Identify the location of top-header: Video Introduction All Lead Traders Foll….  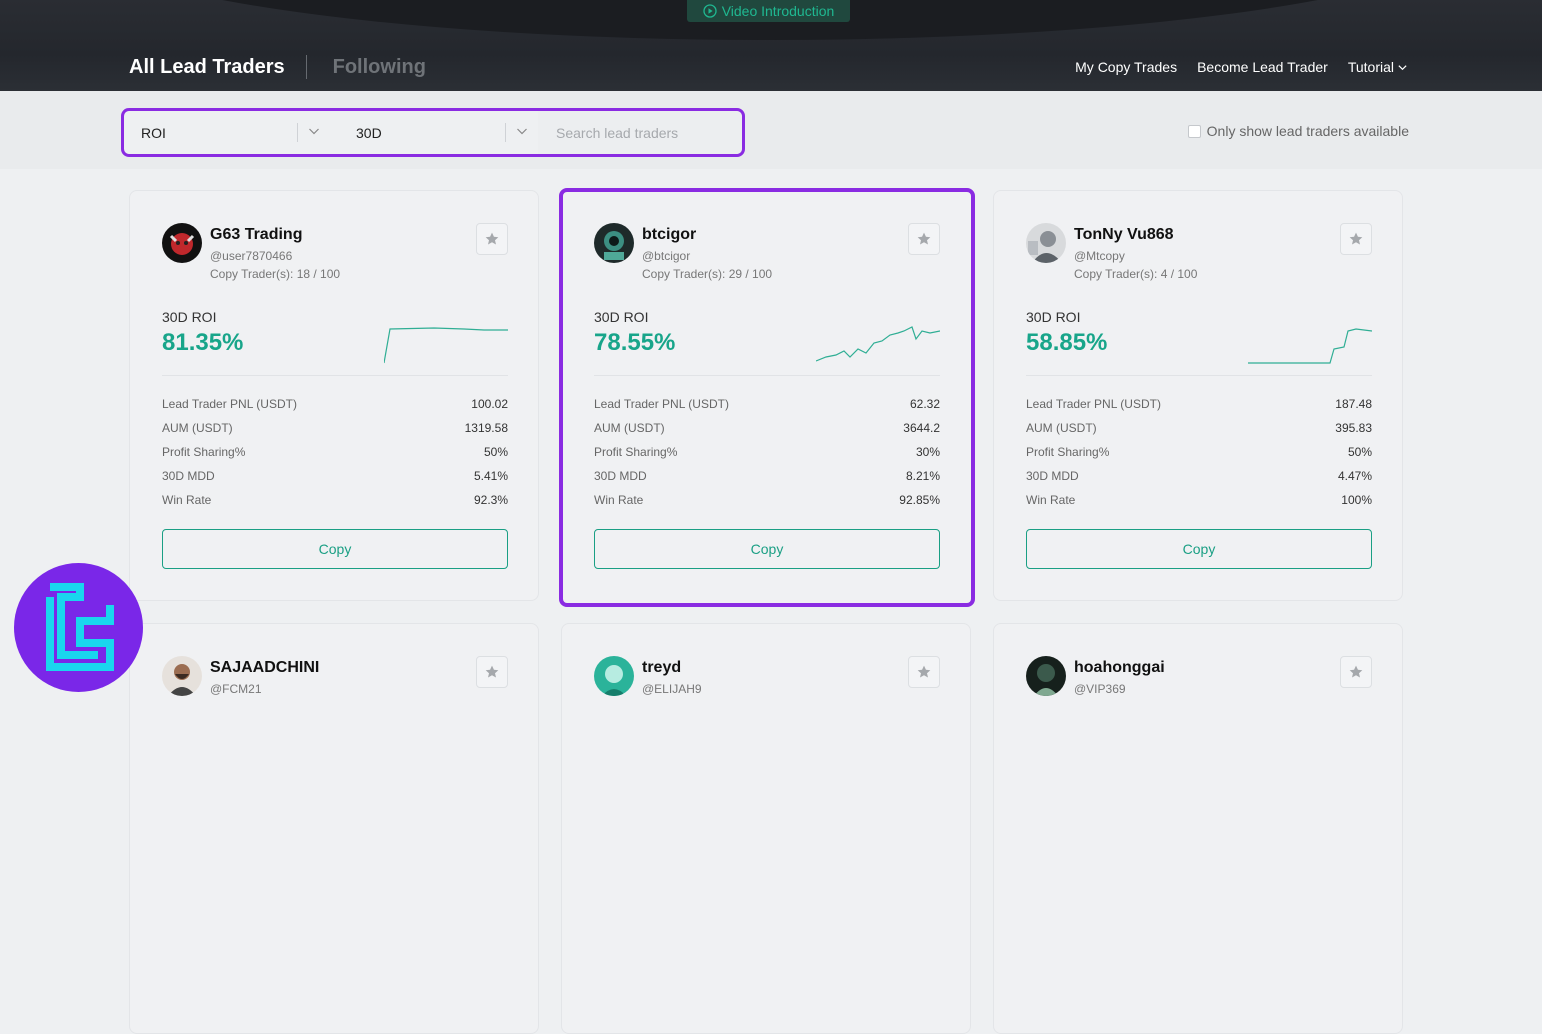
(771, 45).